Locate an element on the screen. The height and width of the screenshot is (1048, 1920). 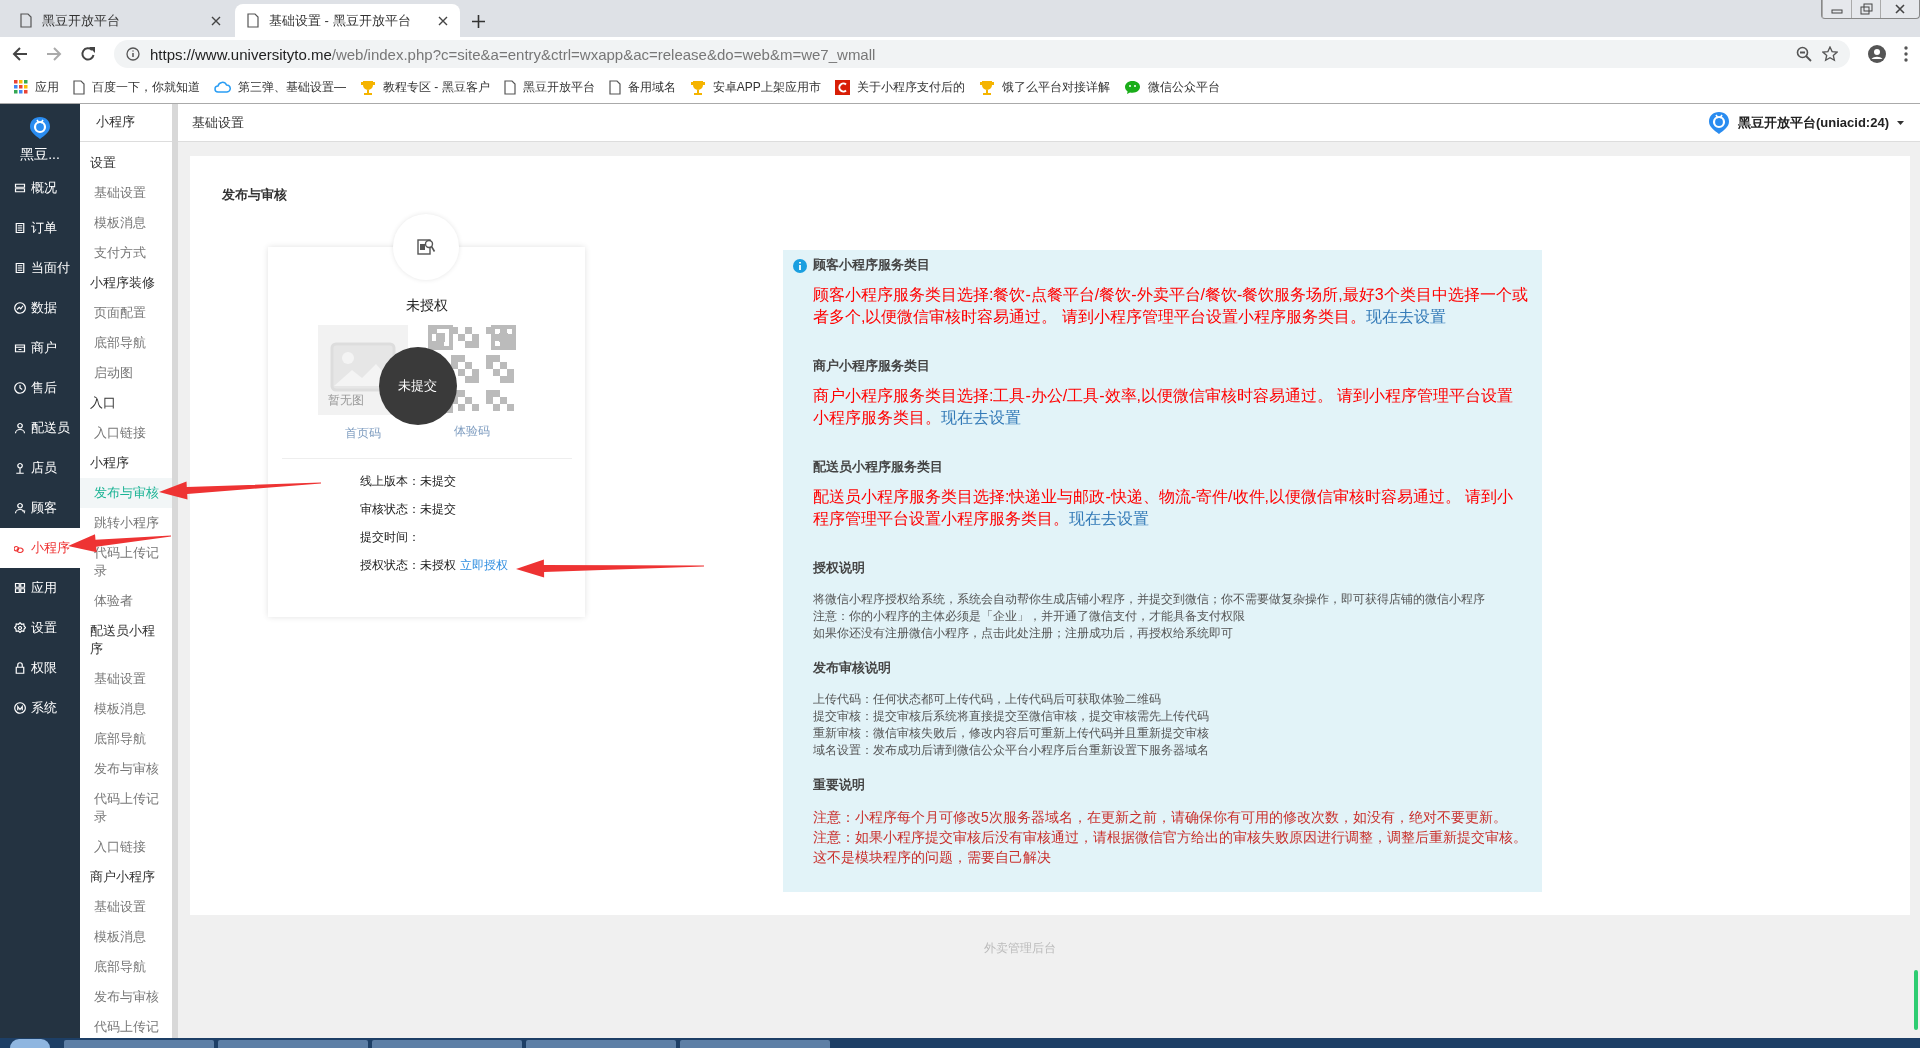
nav-item: 系统 is located at coordinates (40, 708).